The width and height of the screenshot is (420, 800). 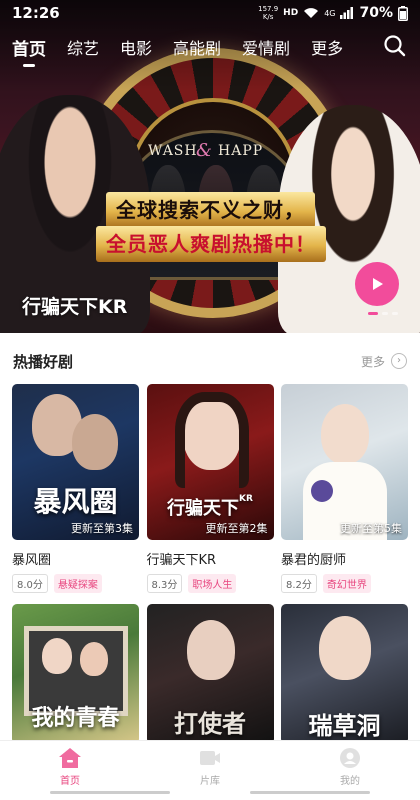 I want to click on drama-card: 暴风圈 更新至第3集 暴风圈 8.0分 悬疑探案, so click(x=75, y=488).